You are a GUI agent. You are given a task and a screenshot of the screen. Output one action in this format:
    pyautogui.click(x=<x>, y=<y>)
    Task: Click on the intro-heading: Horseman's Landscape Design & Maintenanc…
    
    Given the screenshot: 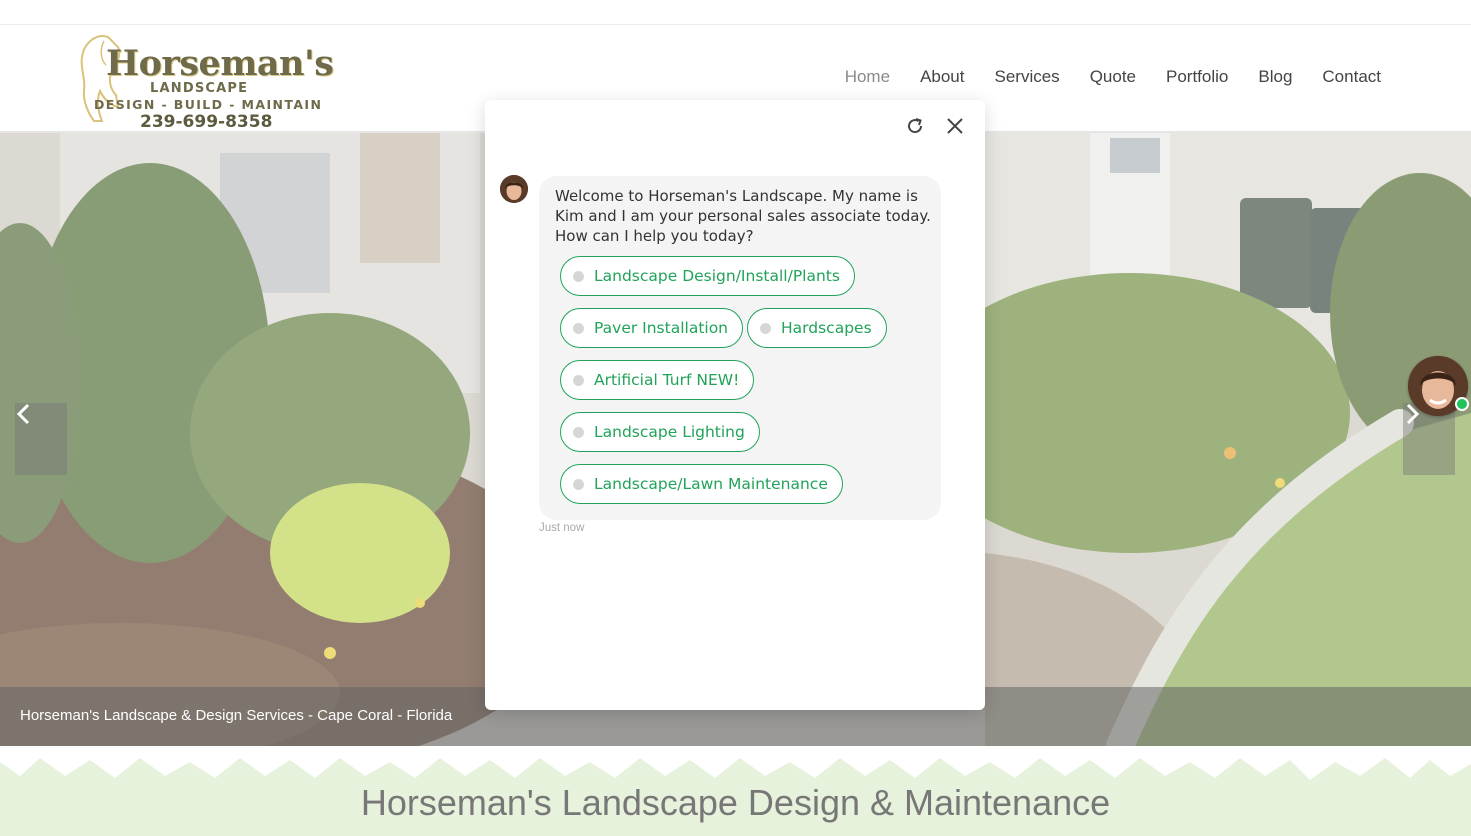 What is the action you would take?
    pyautogui.click(x=735, y=802)
    